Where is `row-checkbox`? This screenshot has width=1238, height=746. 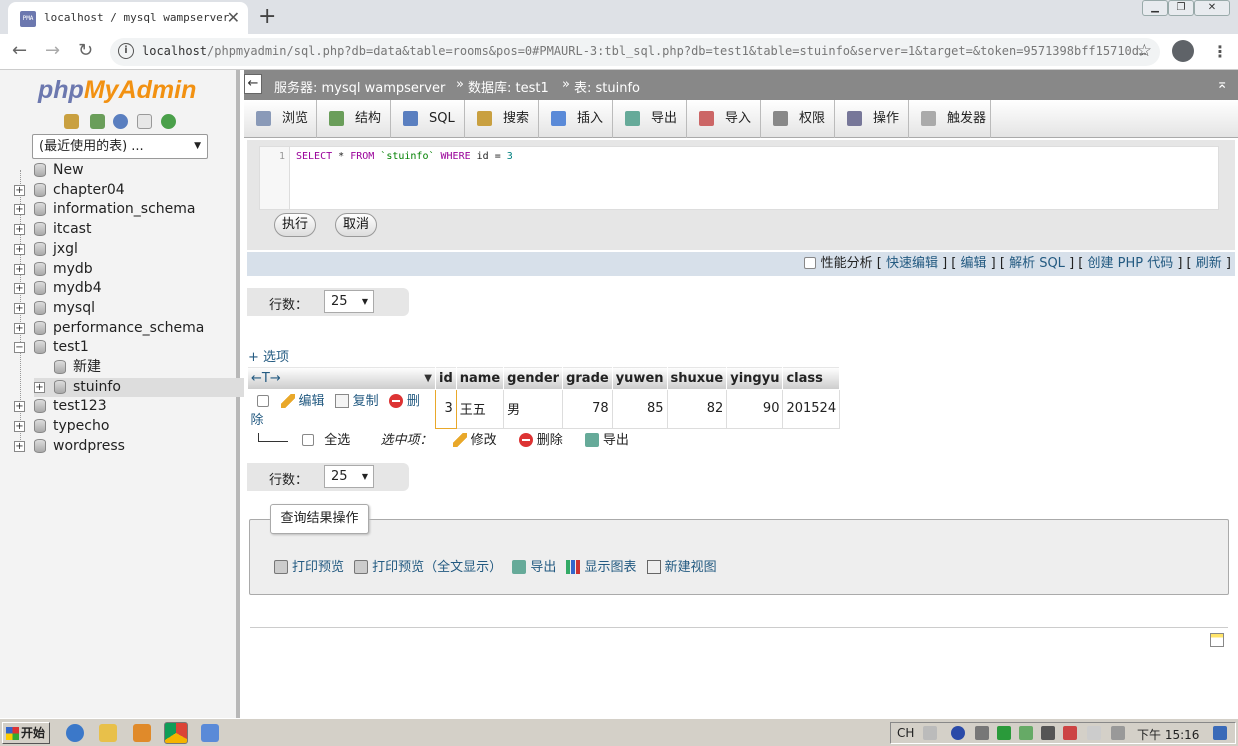 row-checkbox is located at coordinates (262, 401).